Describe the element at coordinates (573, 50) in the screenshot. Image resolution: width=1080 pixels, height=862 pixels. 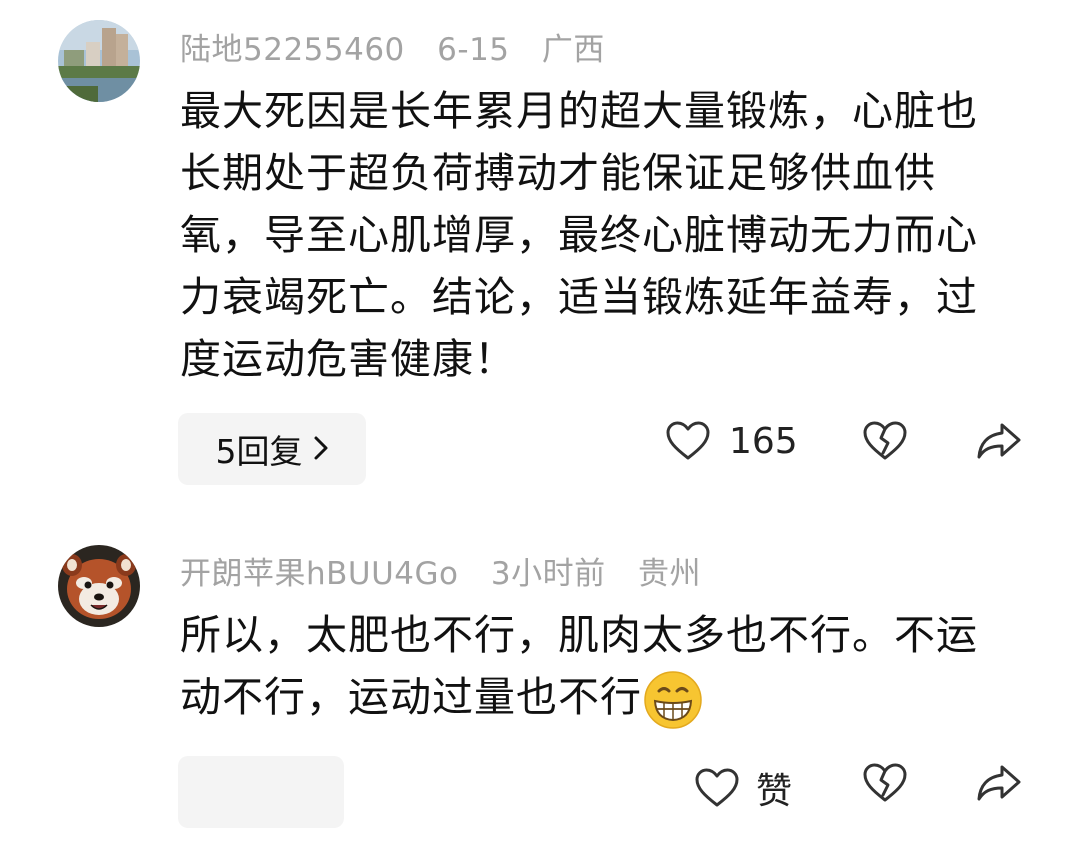
I see `comment-location: 广西` at that location.